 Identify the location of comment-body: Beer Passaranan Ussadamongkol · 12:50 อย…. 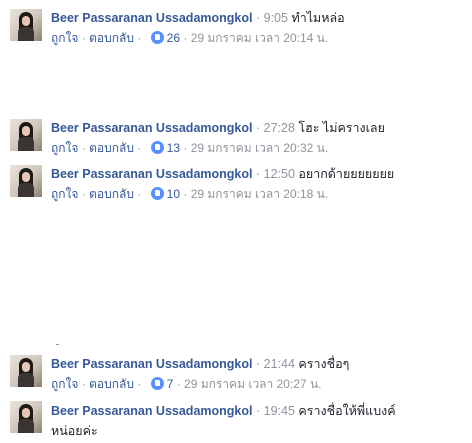
(222, 174).